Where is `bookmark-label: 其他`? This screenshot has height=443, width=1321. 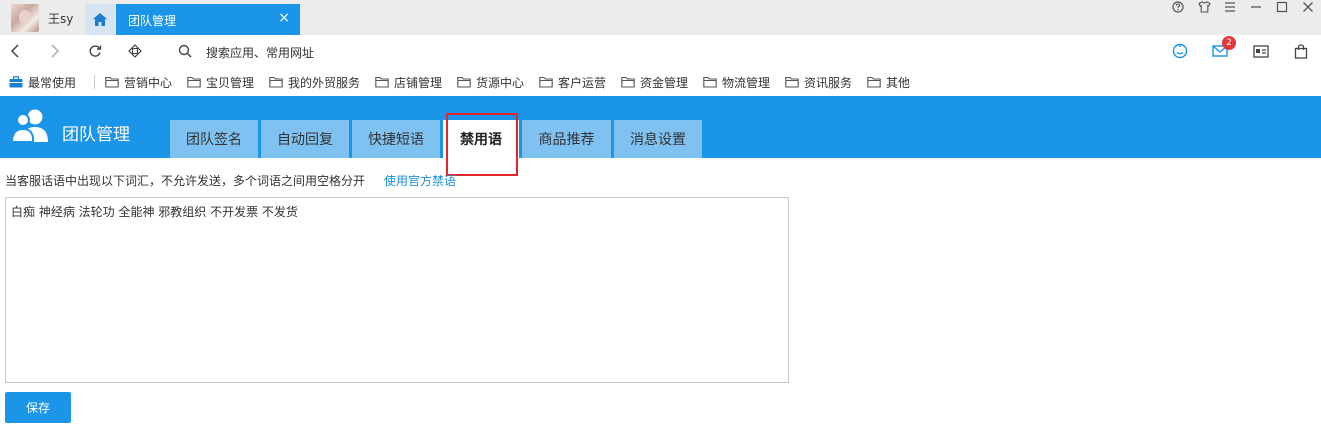 bookmark-label: 其他 is located at coordinates (898, 82).